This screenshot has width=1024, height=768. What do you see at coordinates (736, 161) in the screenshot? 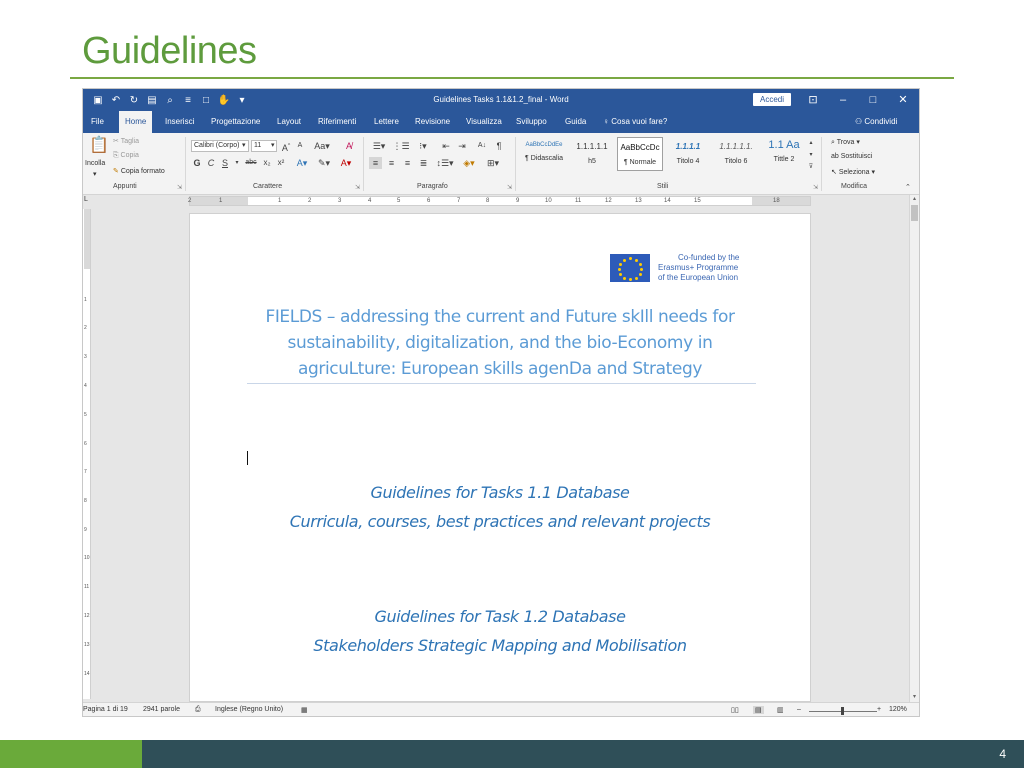
I see `style-name: Titolo 6` at bounding box center [736, 161].